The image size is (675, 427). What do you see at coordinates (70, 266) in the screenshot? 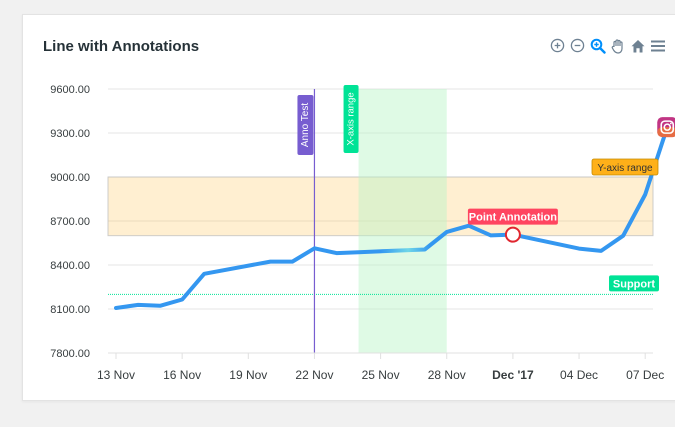
I see `y-tick-label: 8400.00` at bounding box center [70, 266].